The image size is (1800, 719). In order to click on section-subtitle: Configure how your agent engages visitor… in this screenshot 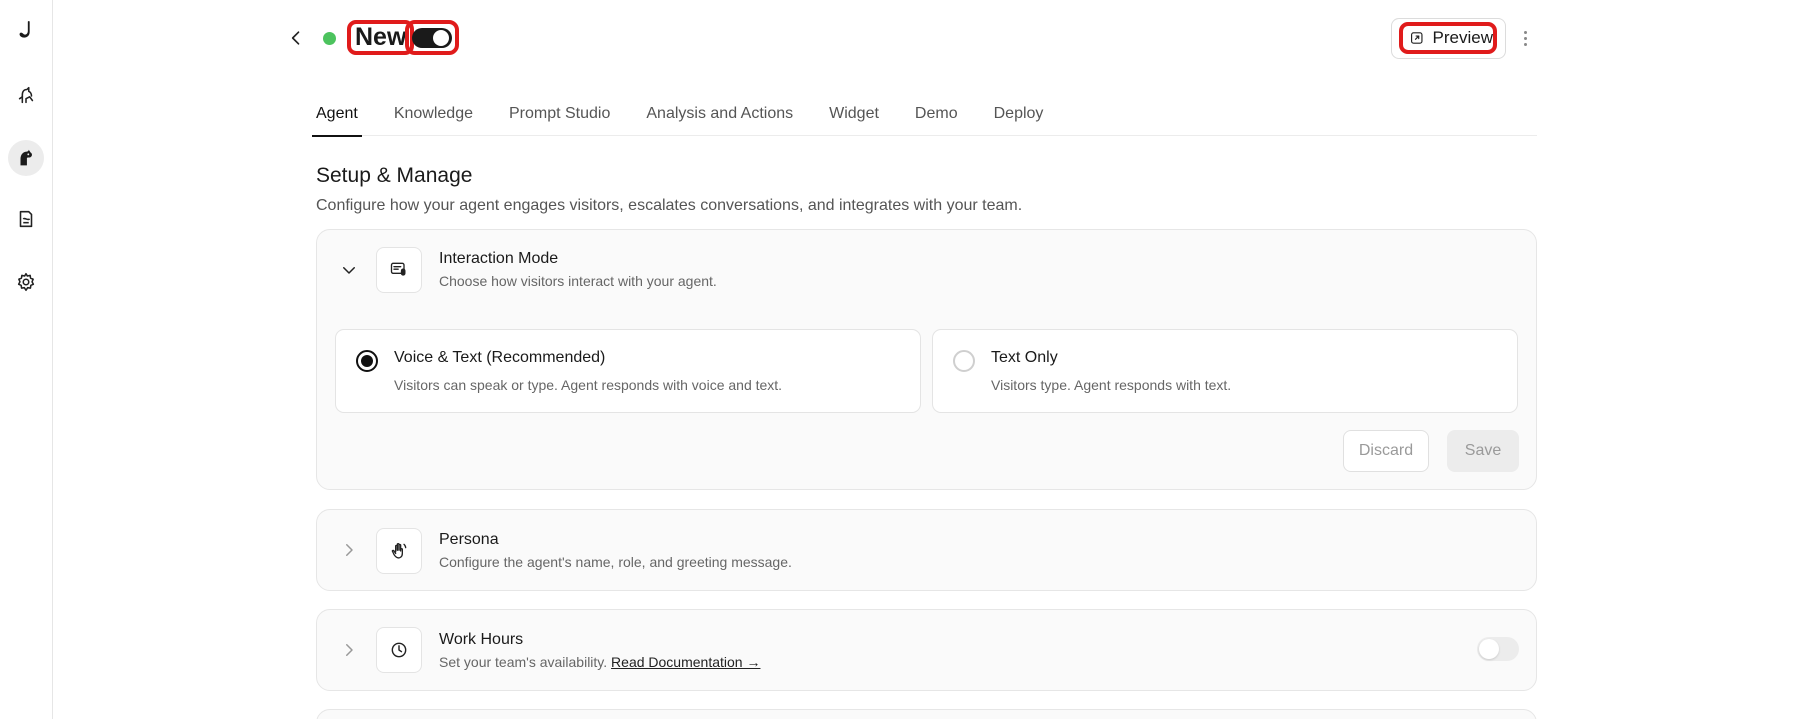, I will do `click(669, 205)`.